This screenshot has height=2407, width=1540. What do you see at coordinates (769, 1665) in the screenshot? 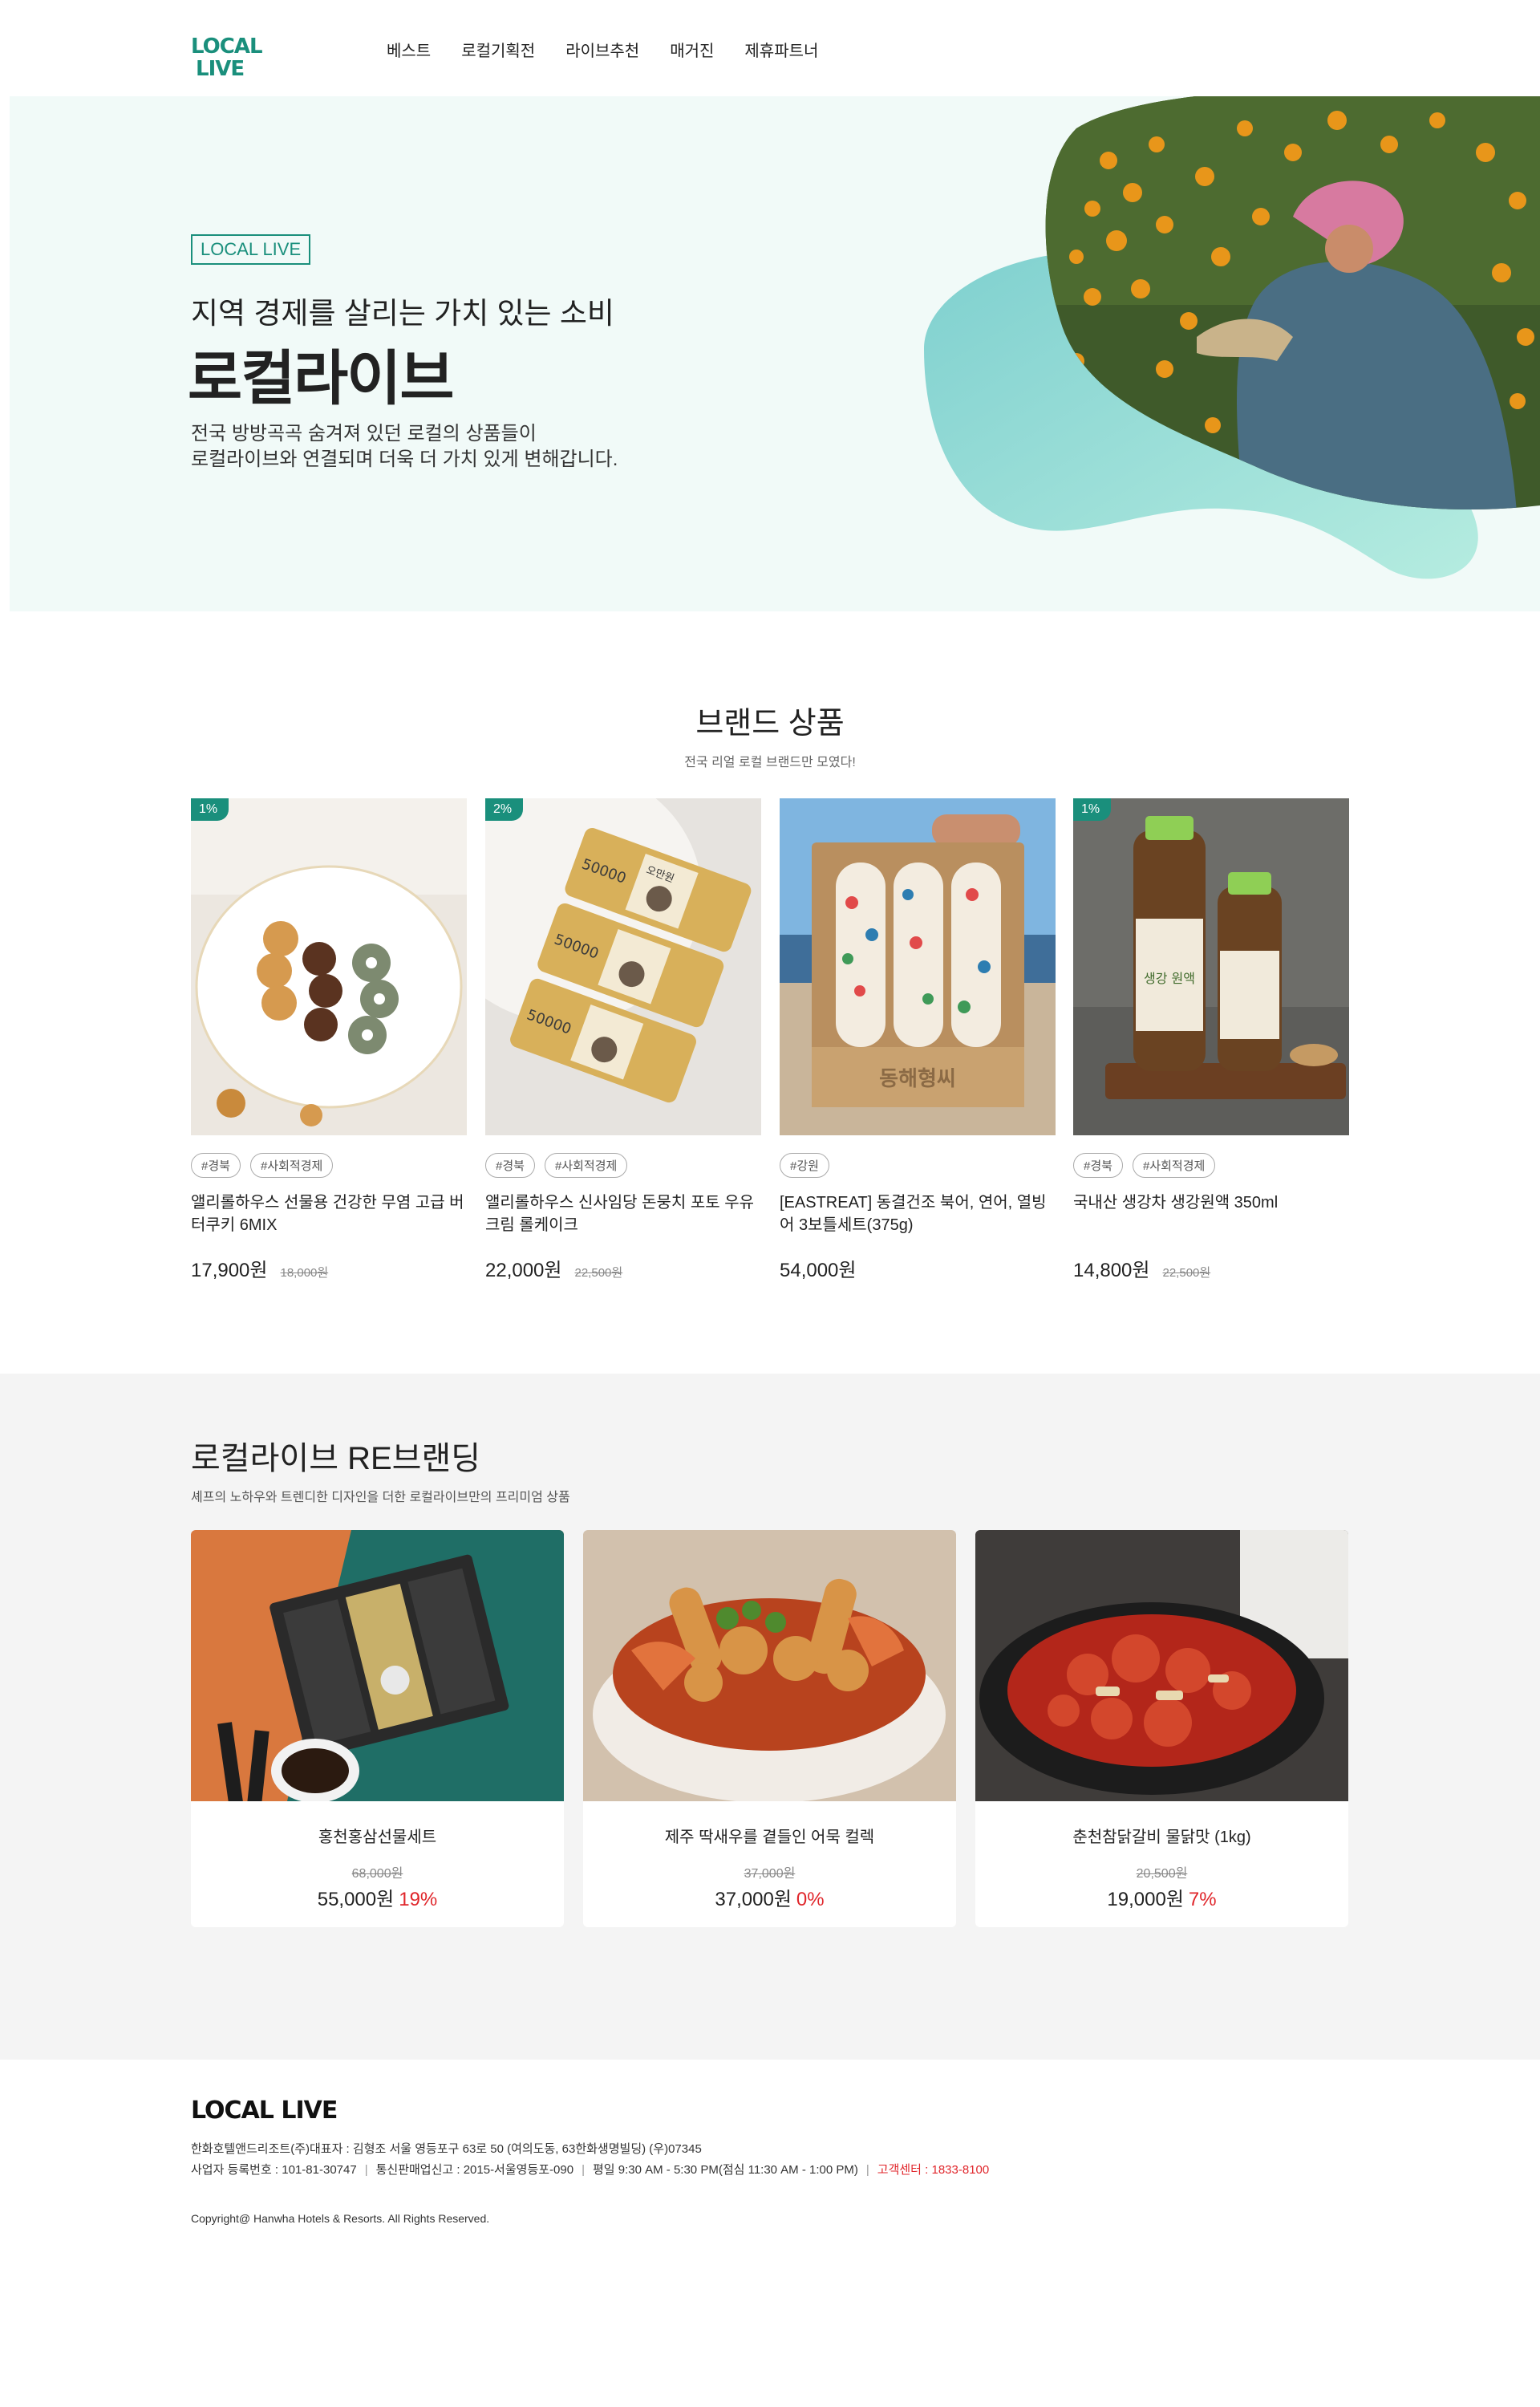
I see `rebrand-image-fishcake` at bounding box center [769, 1665].